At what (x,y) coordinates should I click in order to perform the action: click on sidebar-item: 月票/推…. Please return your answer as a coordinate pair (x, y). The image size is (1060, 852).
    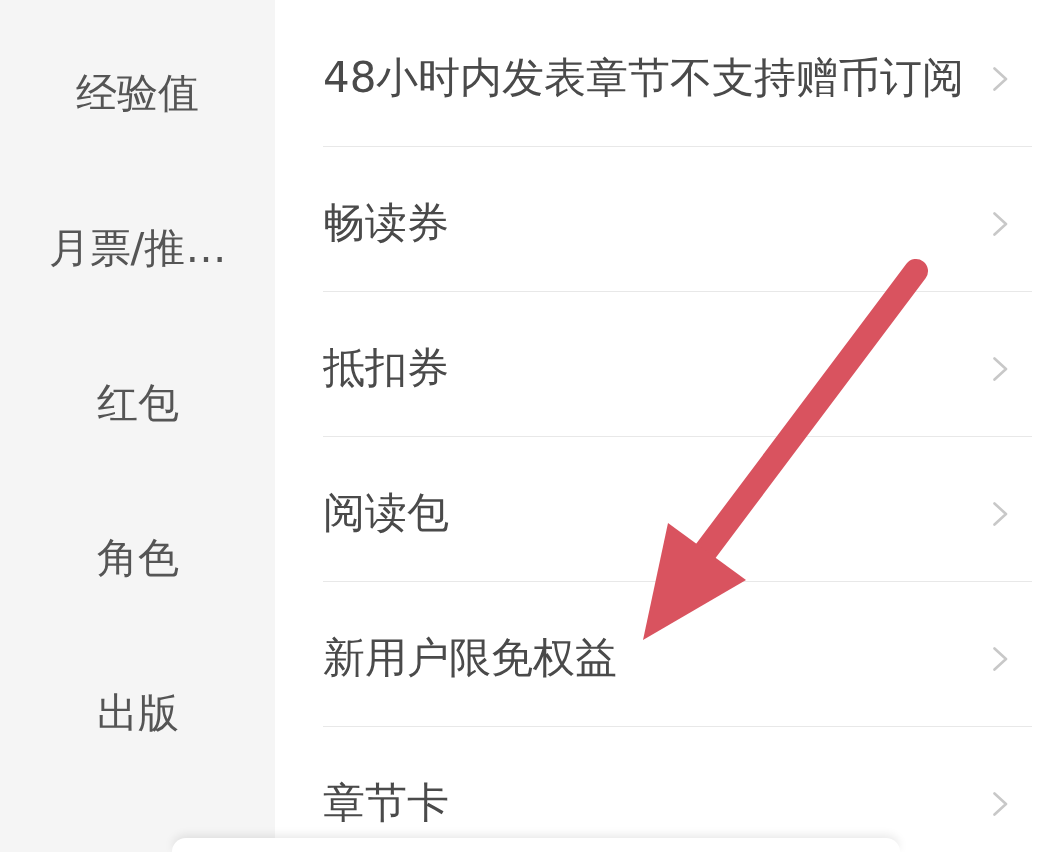
    Looking at the image, I should click on (137, 247).